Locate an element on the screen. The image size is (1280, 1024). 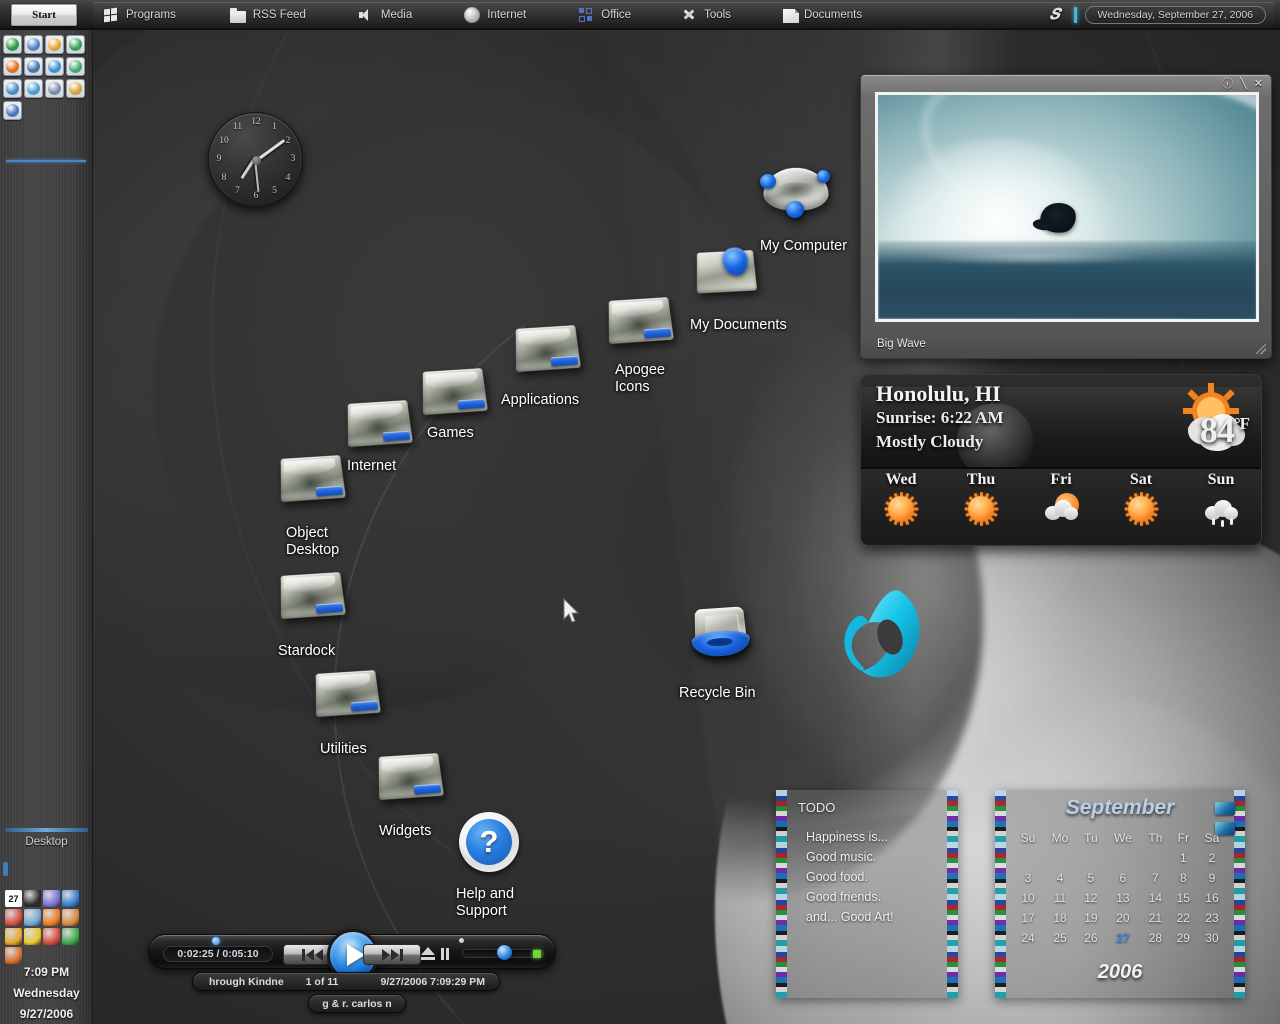
tray-plant-icon is located at coordinates (70, 936).